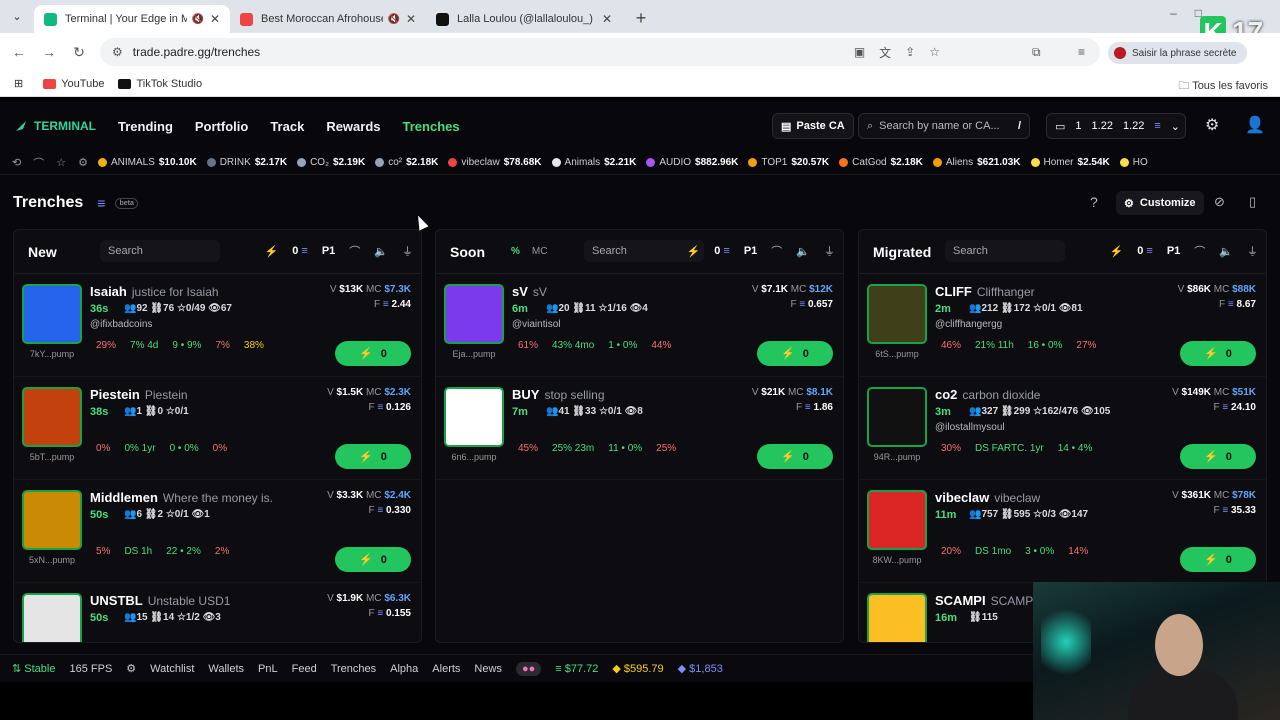  I want to click on bookmark-icon: ▯, so click(1252, 202).